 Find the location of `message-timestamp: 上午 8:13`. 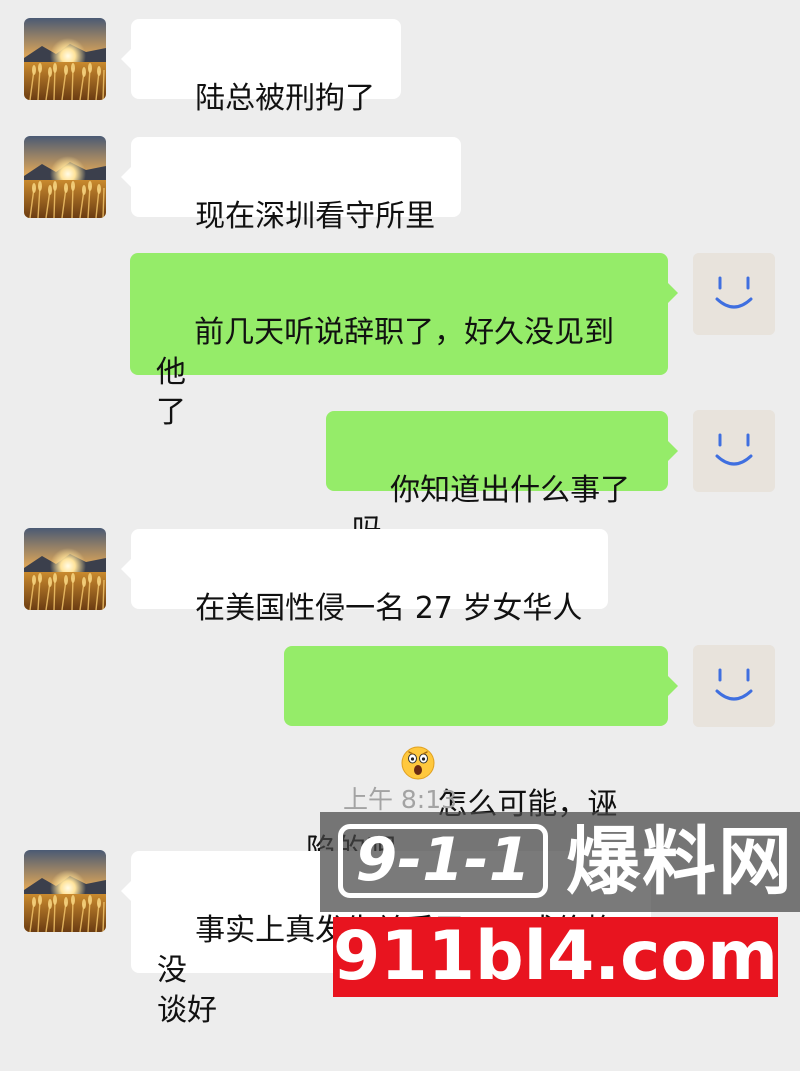

message-timestamp: 上午 8:13 is located at coordinates (400, 799).